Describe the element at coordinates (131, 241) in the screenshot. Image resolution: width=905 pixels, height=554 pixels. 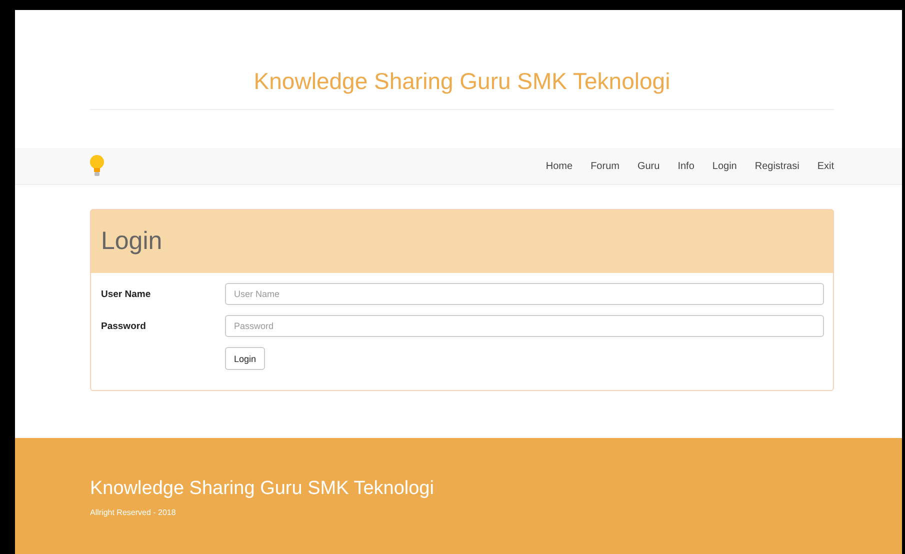
I see `panel-title: Login` at that location.